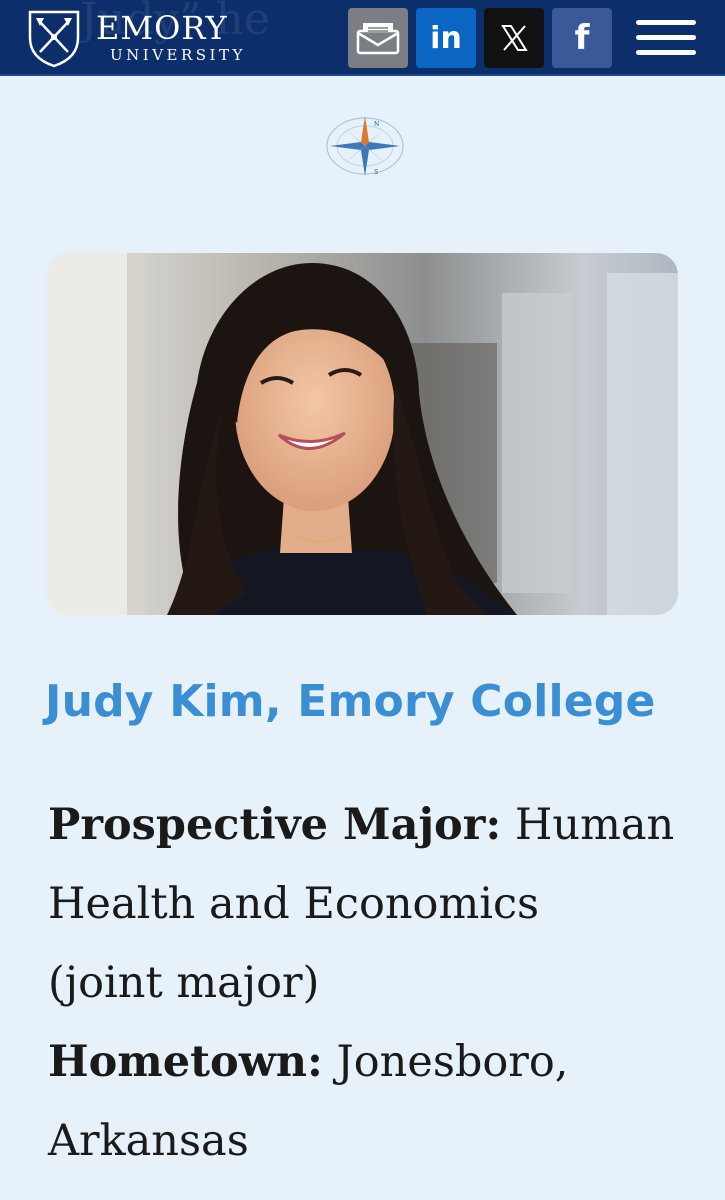 The width and height of the screenshot is (725, 1200). I want to click on major-value-line1: Human, so click(594, 825).